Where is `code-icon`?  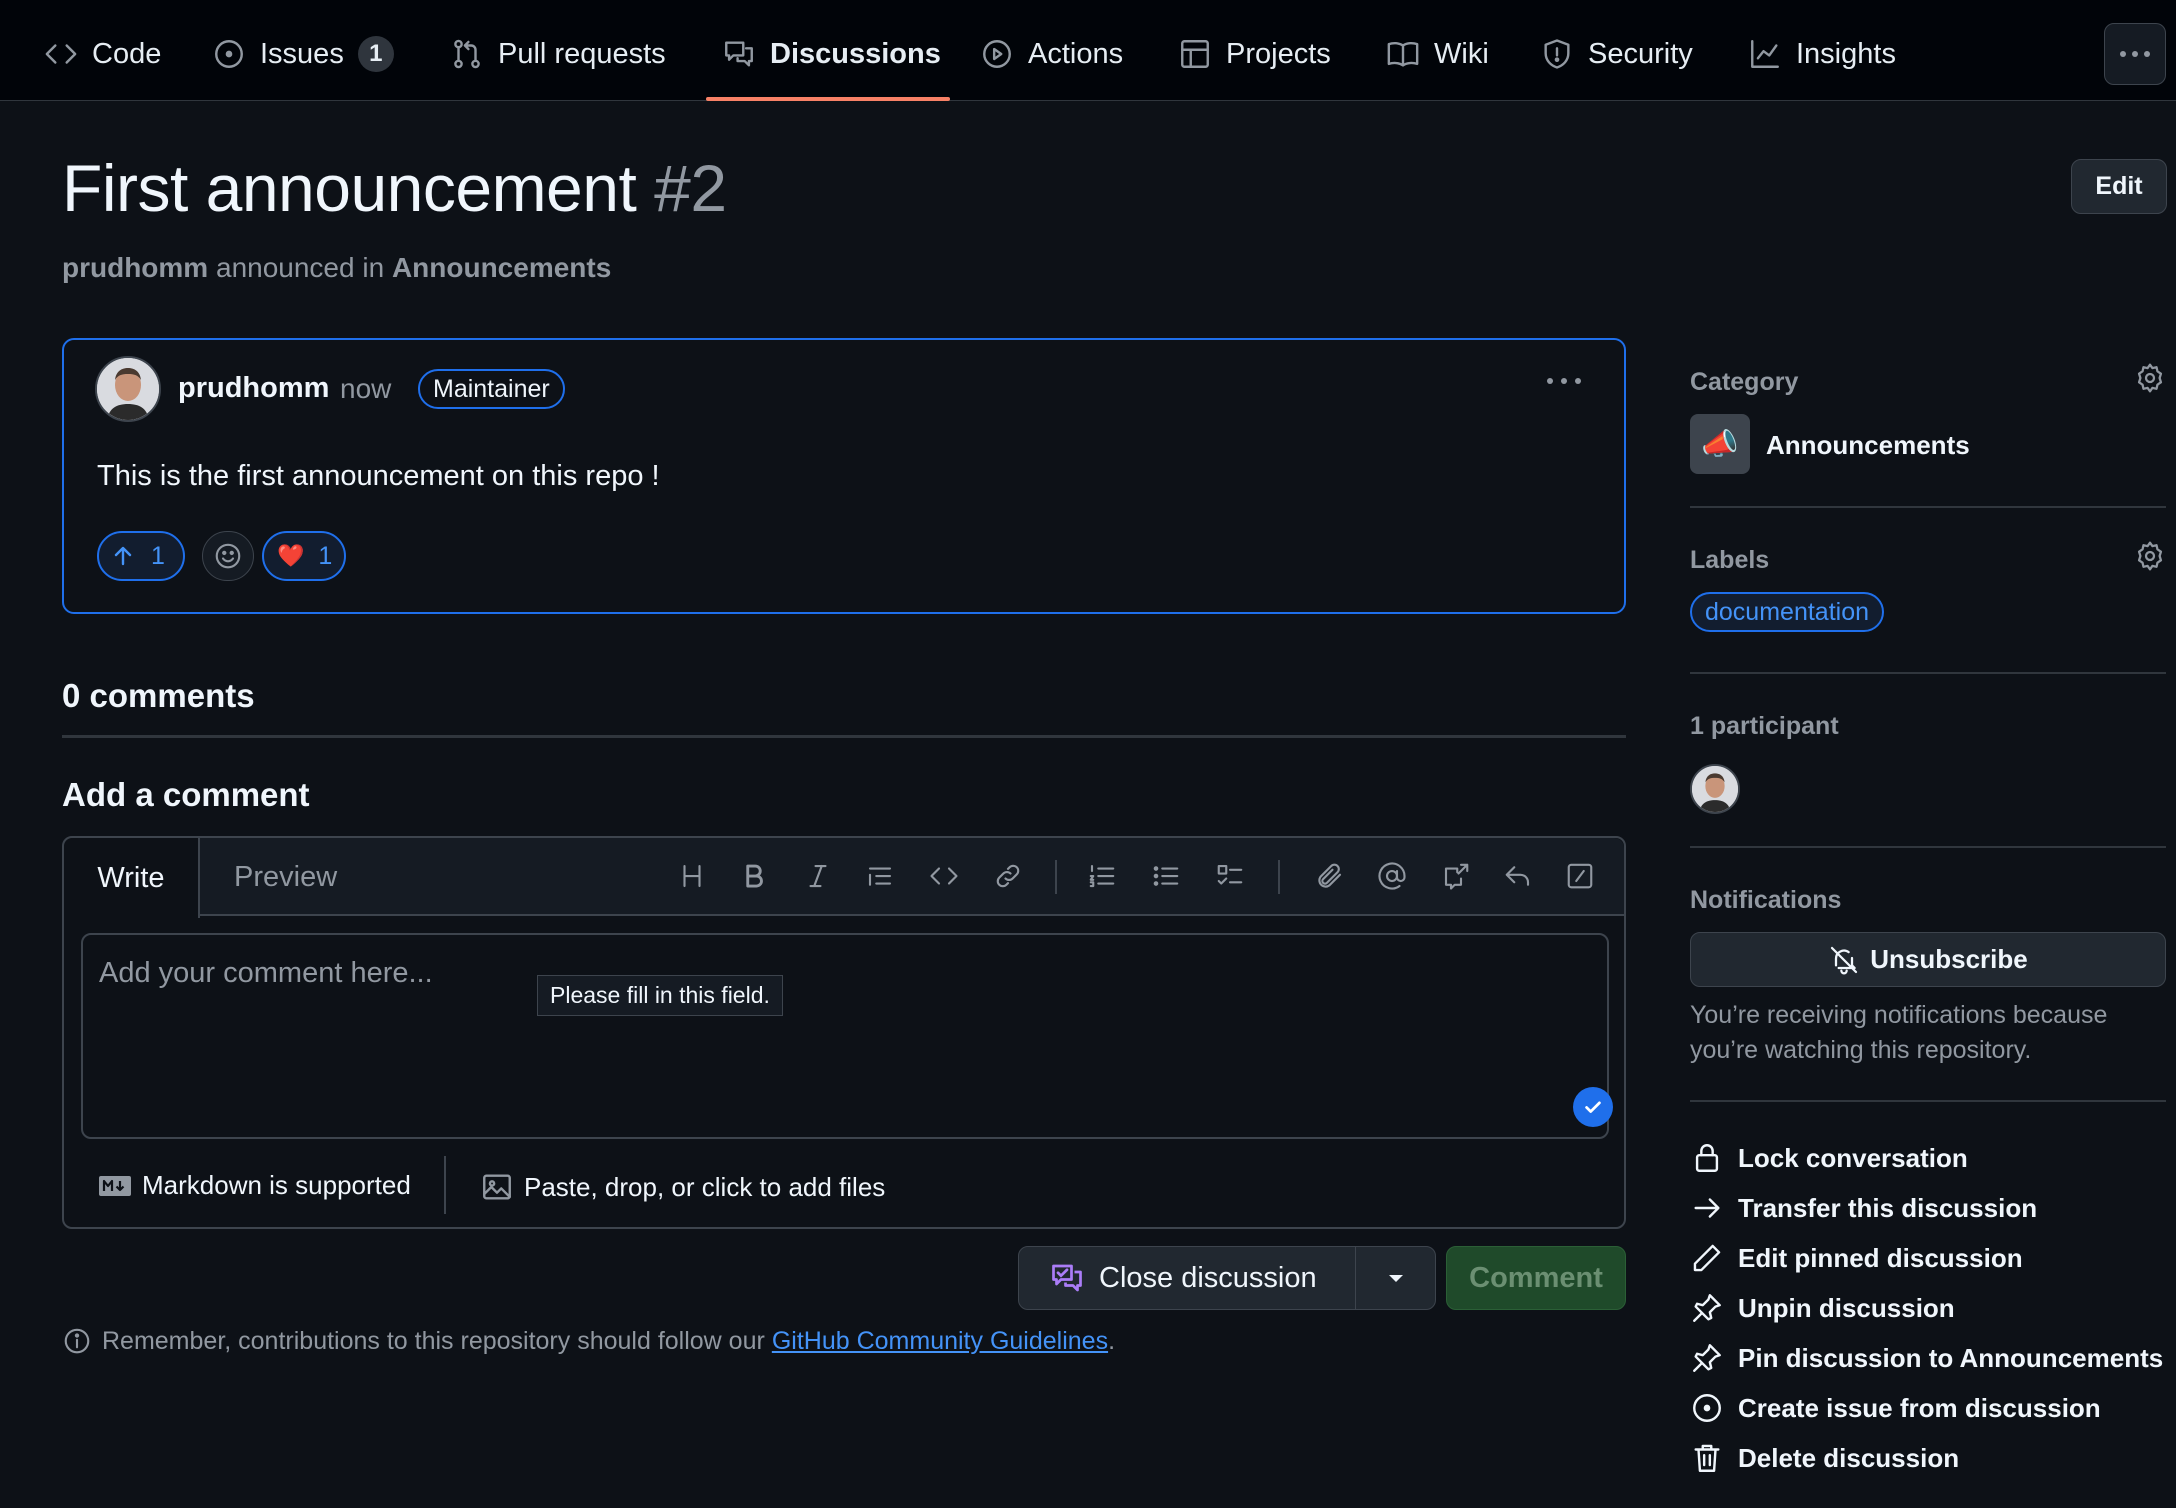 code-icon is located at coordinates (944, 876).